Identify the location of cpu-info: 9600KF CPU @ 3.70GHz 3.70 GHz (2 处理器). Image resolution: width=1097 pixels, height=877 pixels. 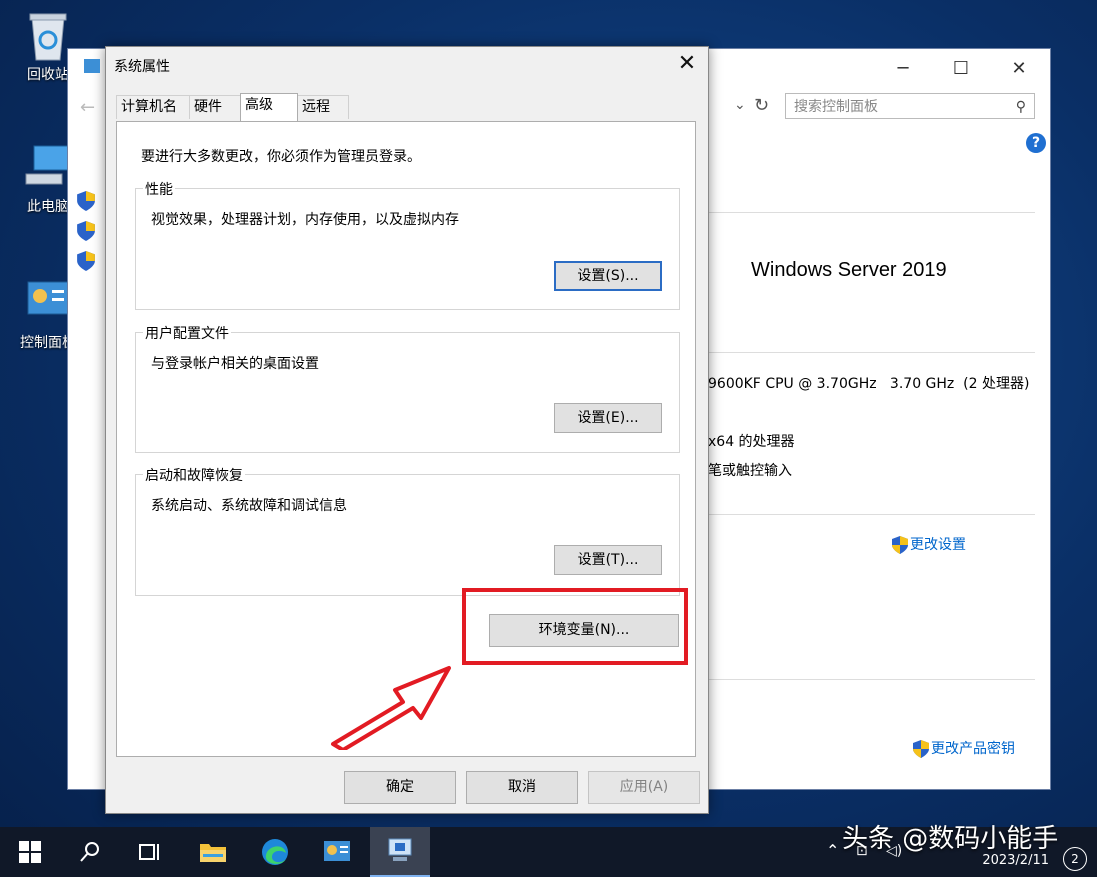
(869, 384).